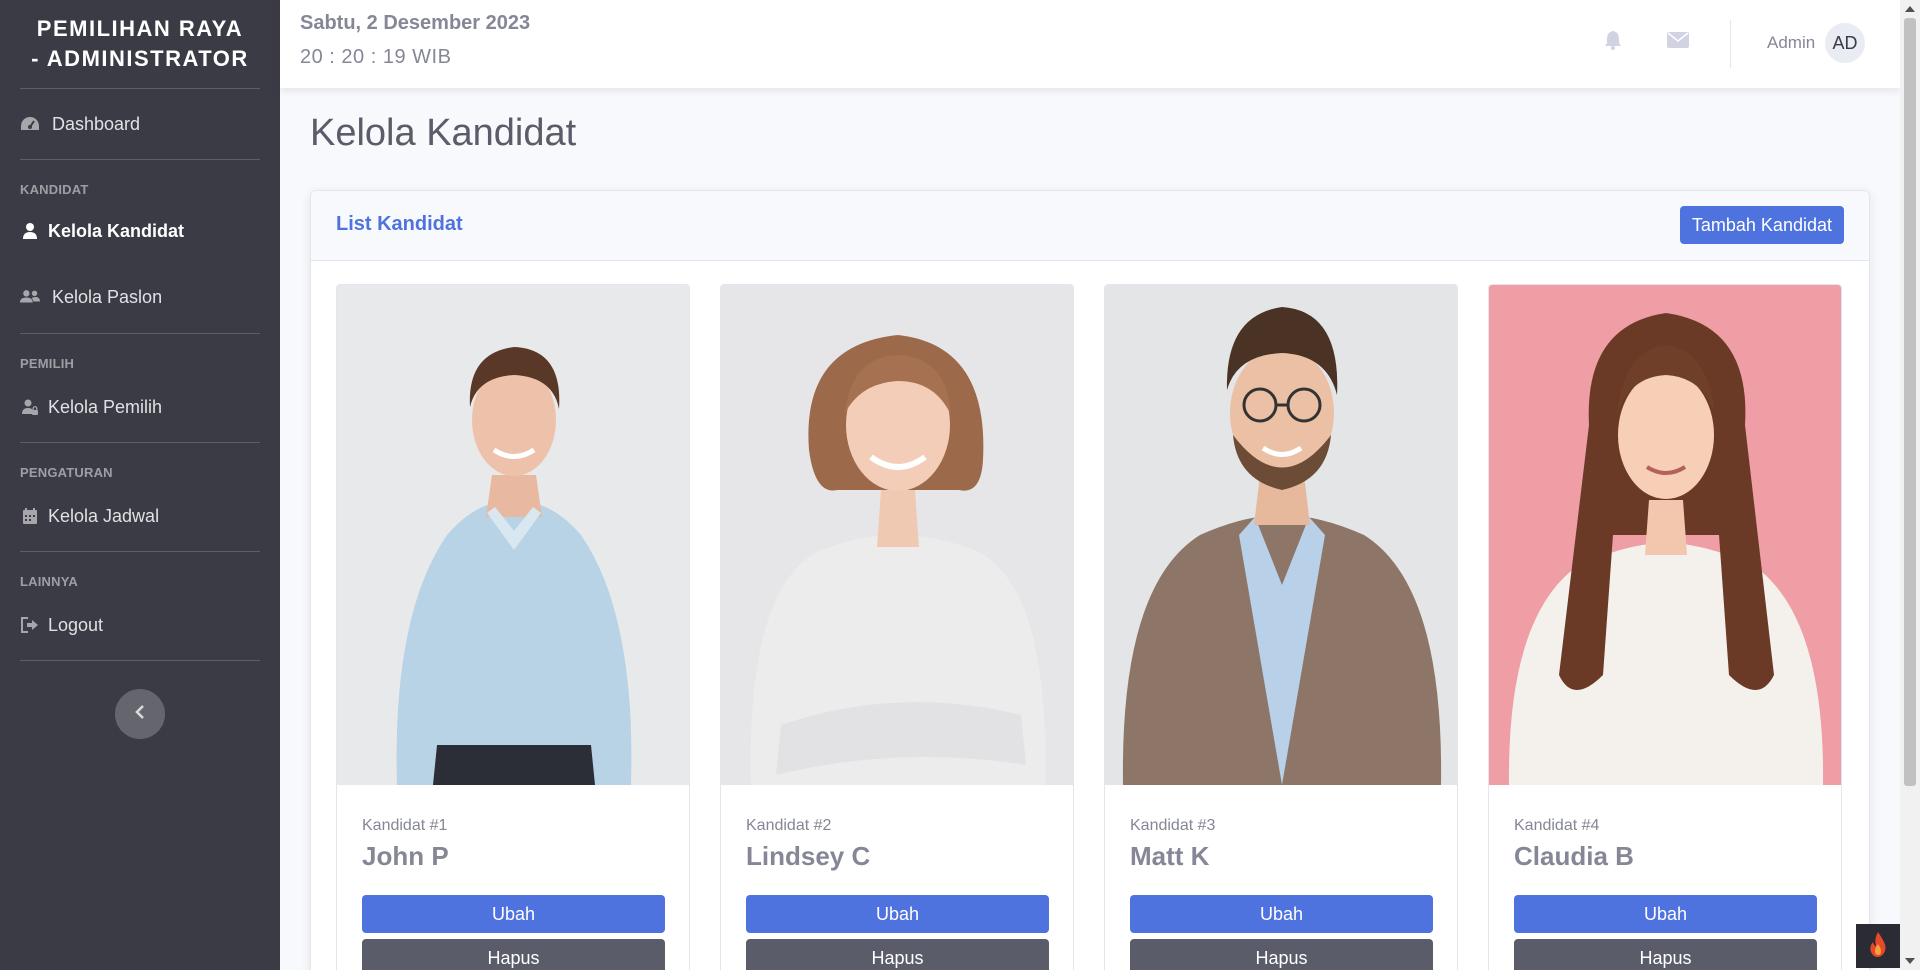 This screenshot has height=970, width=1920. I want to click on current-date: Sabtu, 2 Desember 2023, so click(415, 23).